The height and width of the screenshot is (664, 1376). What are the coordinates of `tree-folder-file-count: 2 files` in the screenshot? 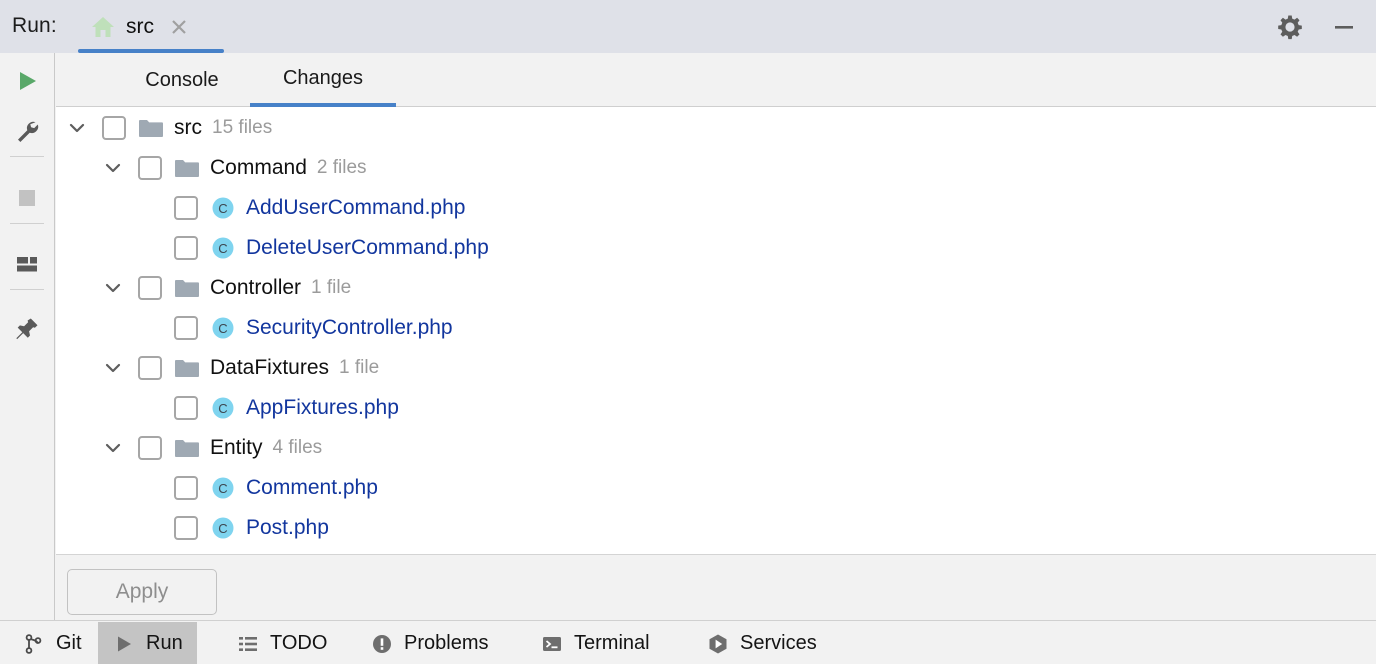 It's located at (341, 167).